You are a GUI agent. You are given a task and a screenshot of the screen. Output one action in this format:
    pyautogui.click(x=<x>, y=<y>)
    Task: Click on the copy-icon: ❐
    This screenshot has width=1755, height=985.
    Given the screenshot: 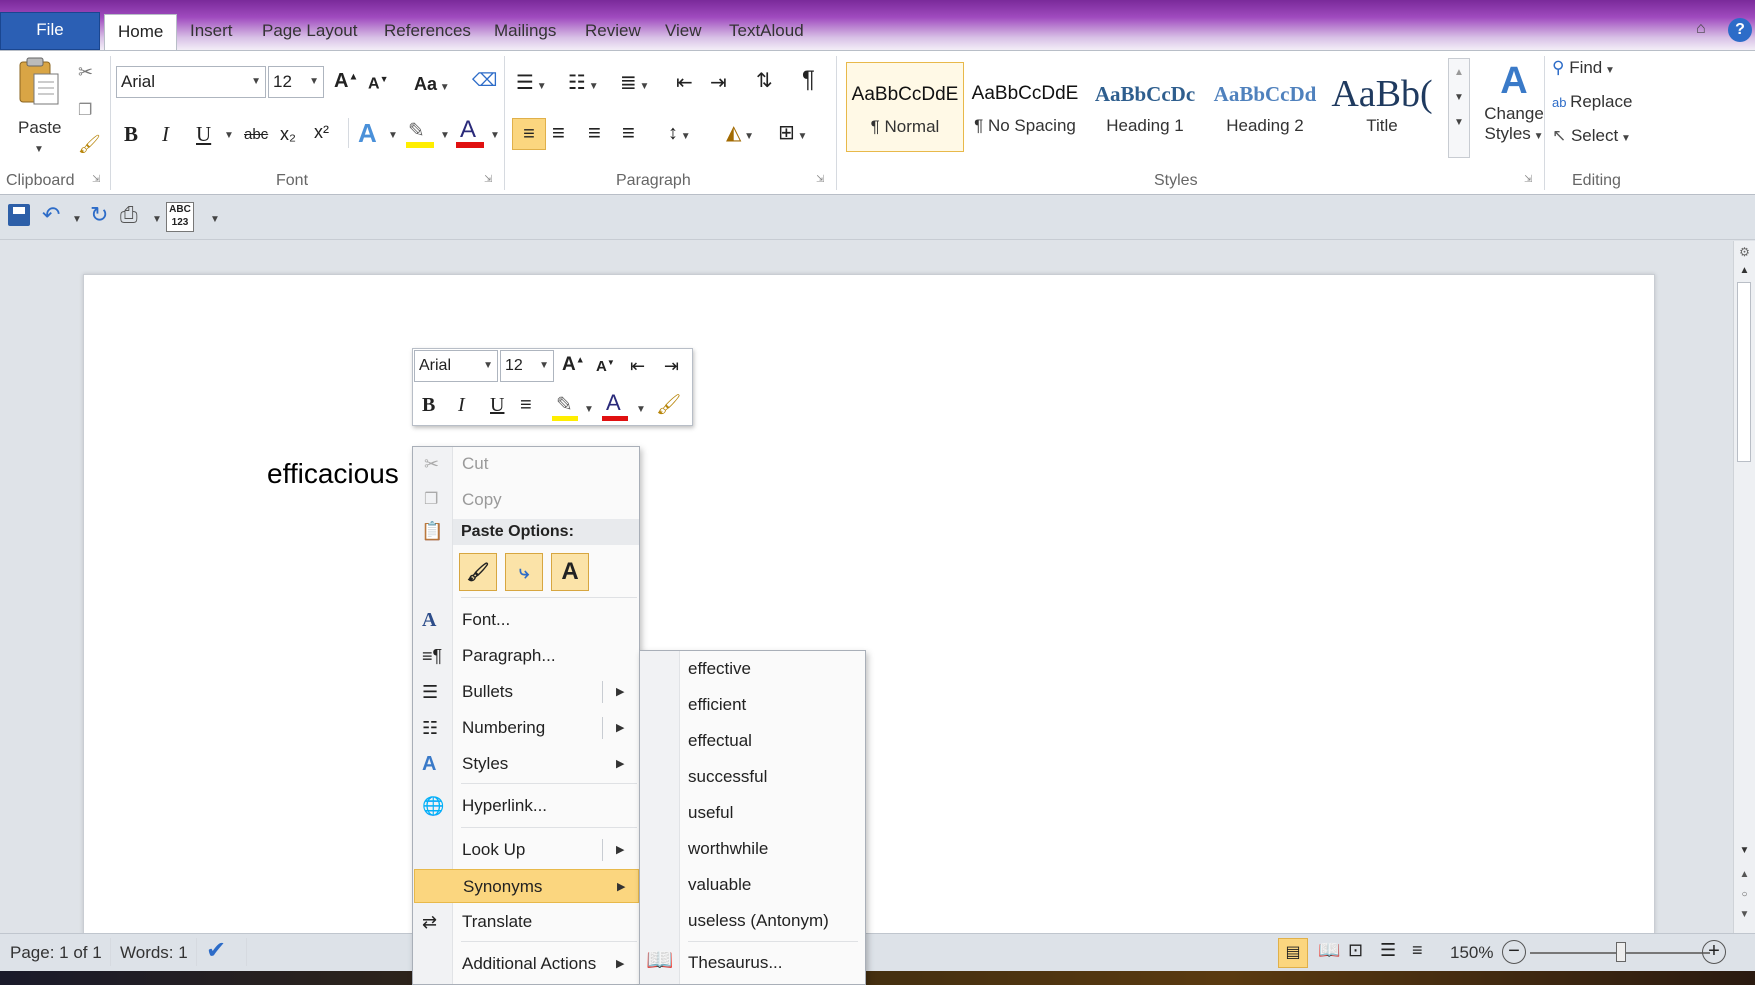 What is the action you would take?
    pyautogui.click(x=85, y=110)
    